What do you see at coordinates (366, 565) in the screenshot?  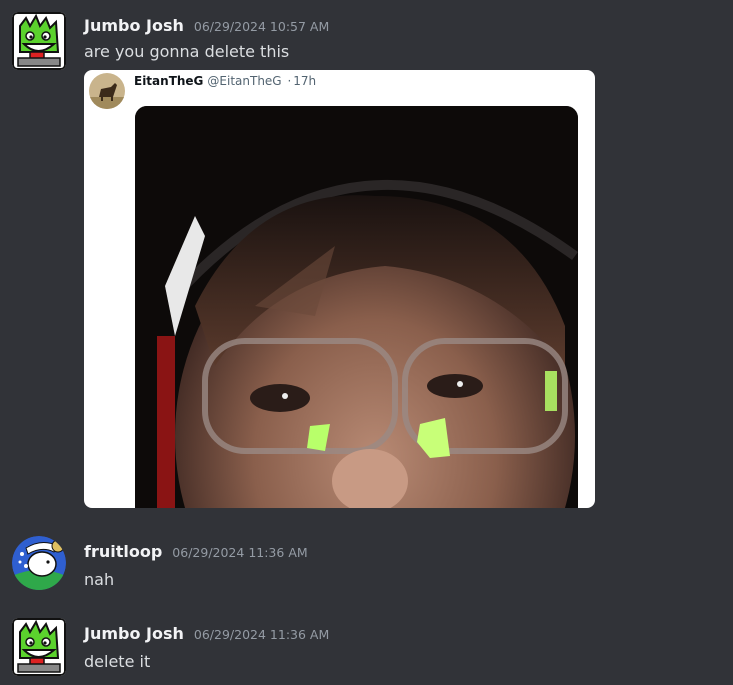 I see `message-2: fruitloop 06/29/2024 11:36 AM nah` at bounding box center [366, 565].